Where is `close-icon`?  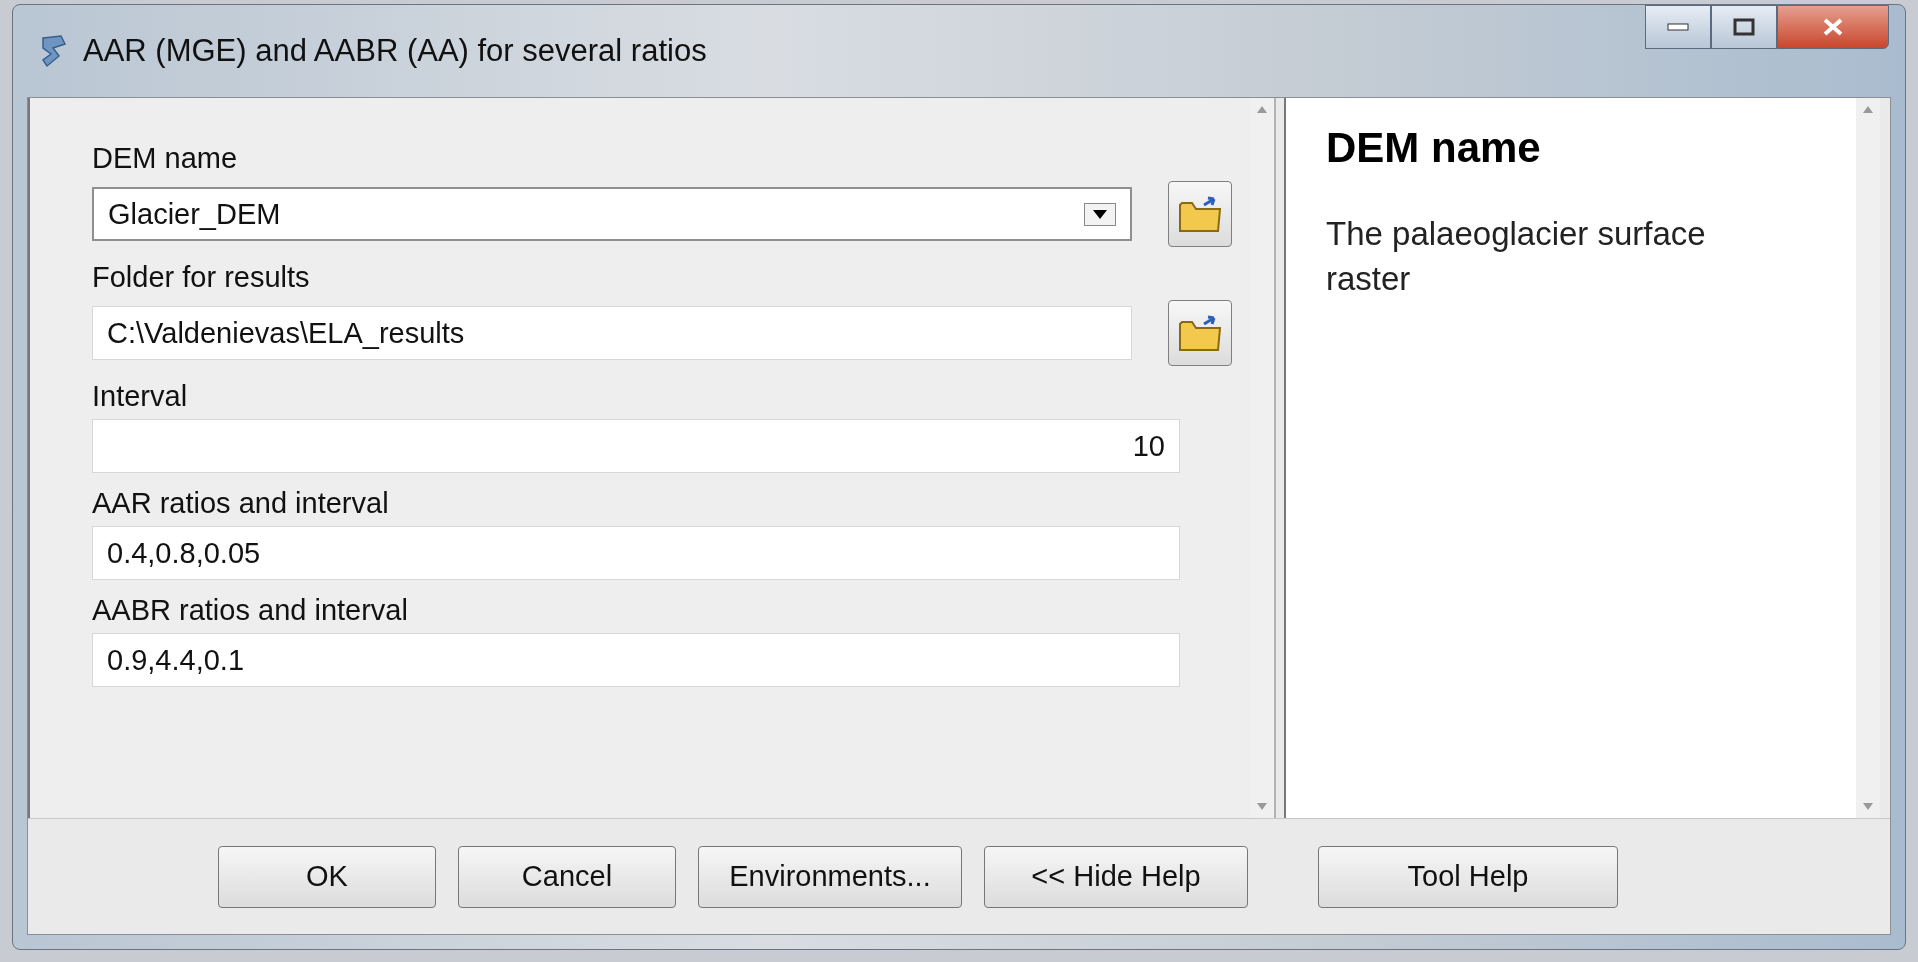
close-icon is located at coordinates (1833, 27).